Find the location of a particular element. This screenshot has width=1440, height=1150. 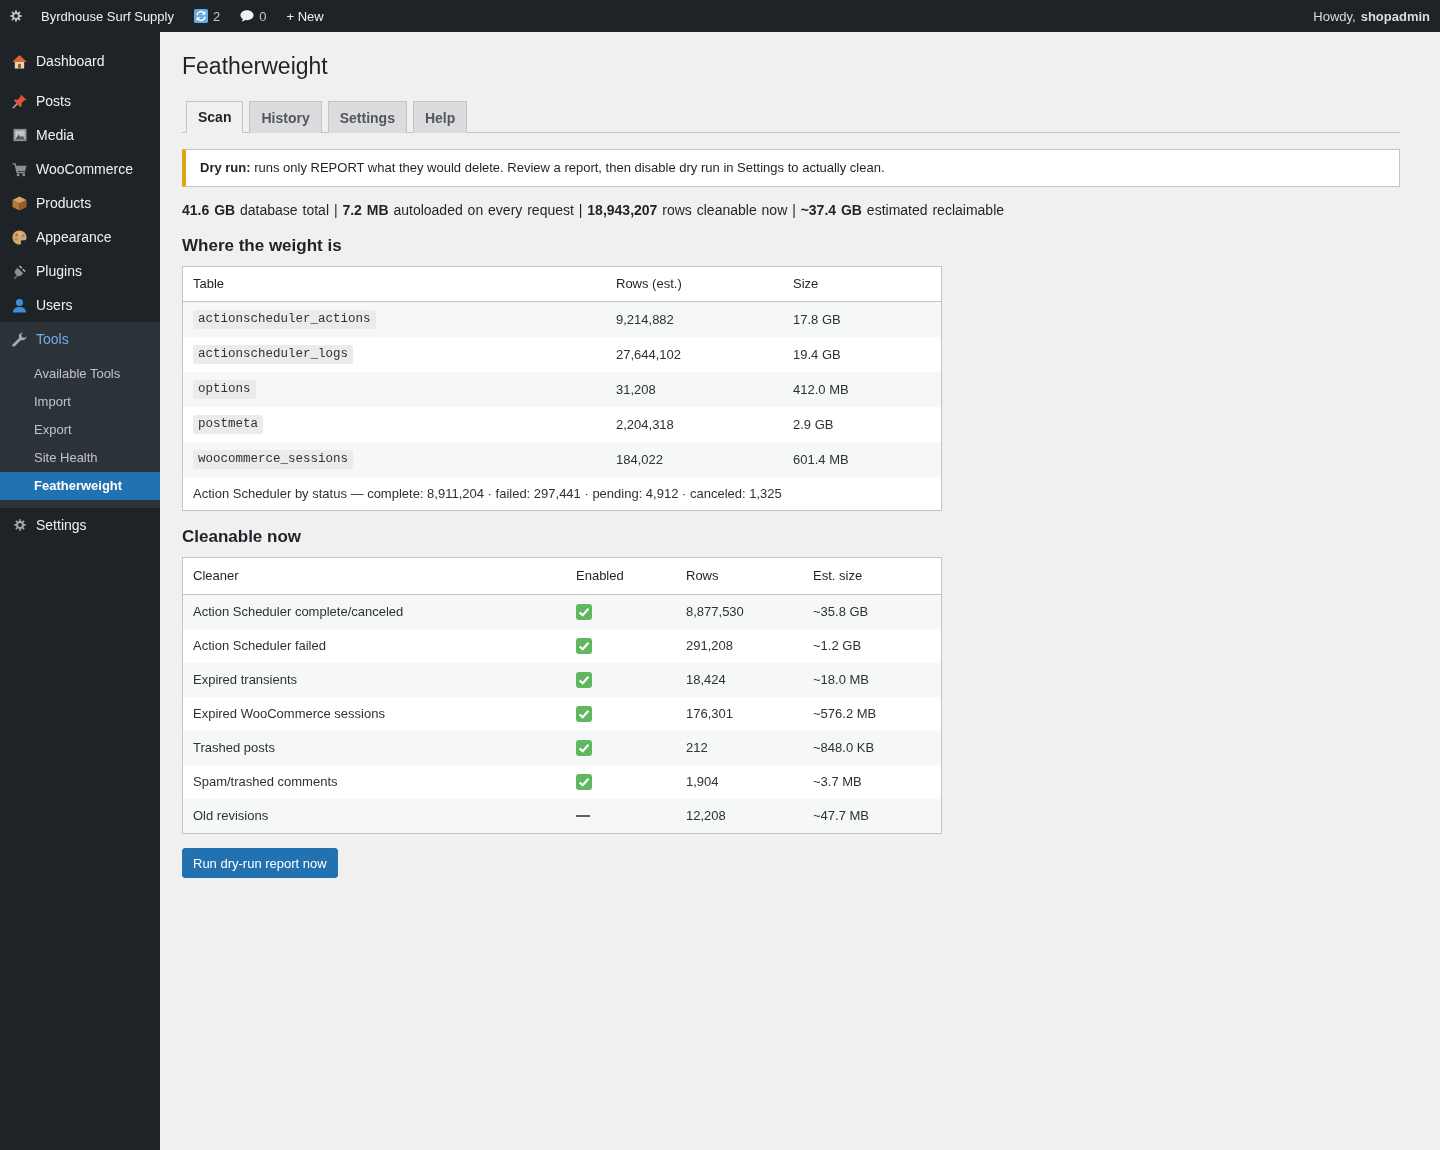

menu-item: Media is located at coordinates (80, 135).